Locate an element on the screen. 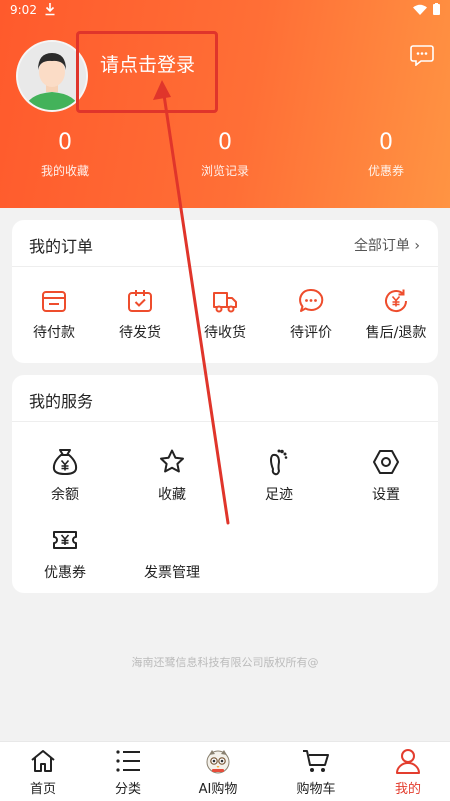 The image size is (450, 801). service-footprints: 足迹 is located at coordinates (279, 475).